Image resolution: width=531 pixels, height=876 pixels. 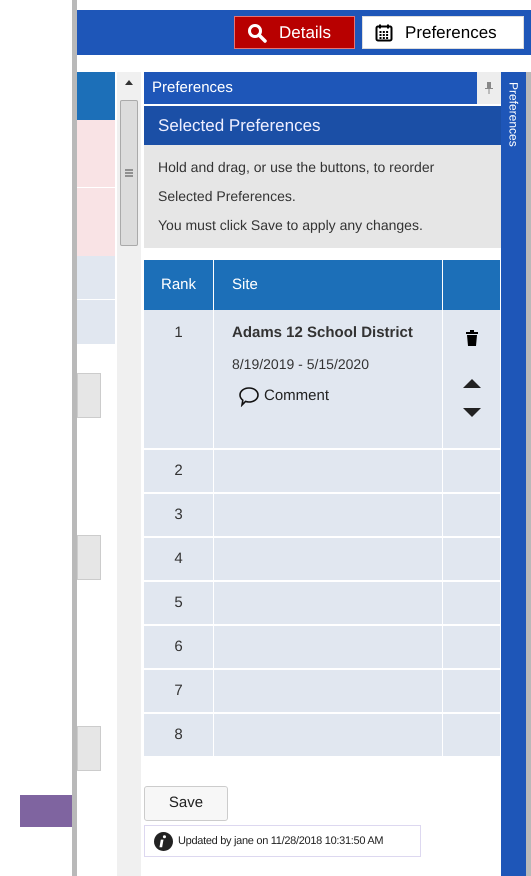 What do you see at coordinates (281, 841) in the screenshot?
I see `status-text: Updated by jane on 11/28/2018 10:31:50 AM` at bounding box center [281, 841].